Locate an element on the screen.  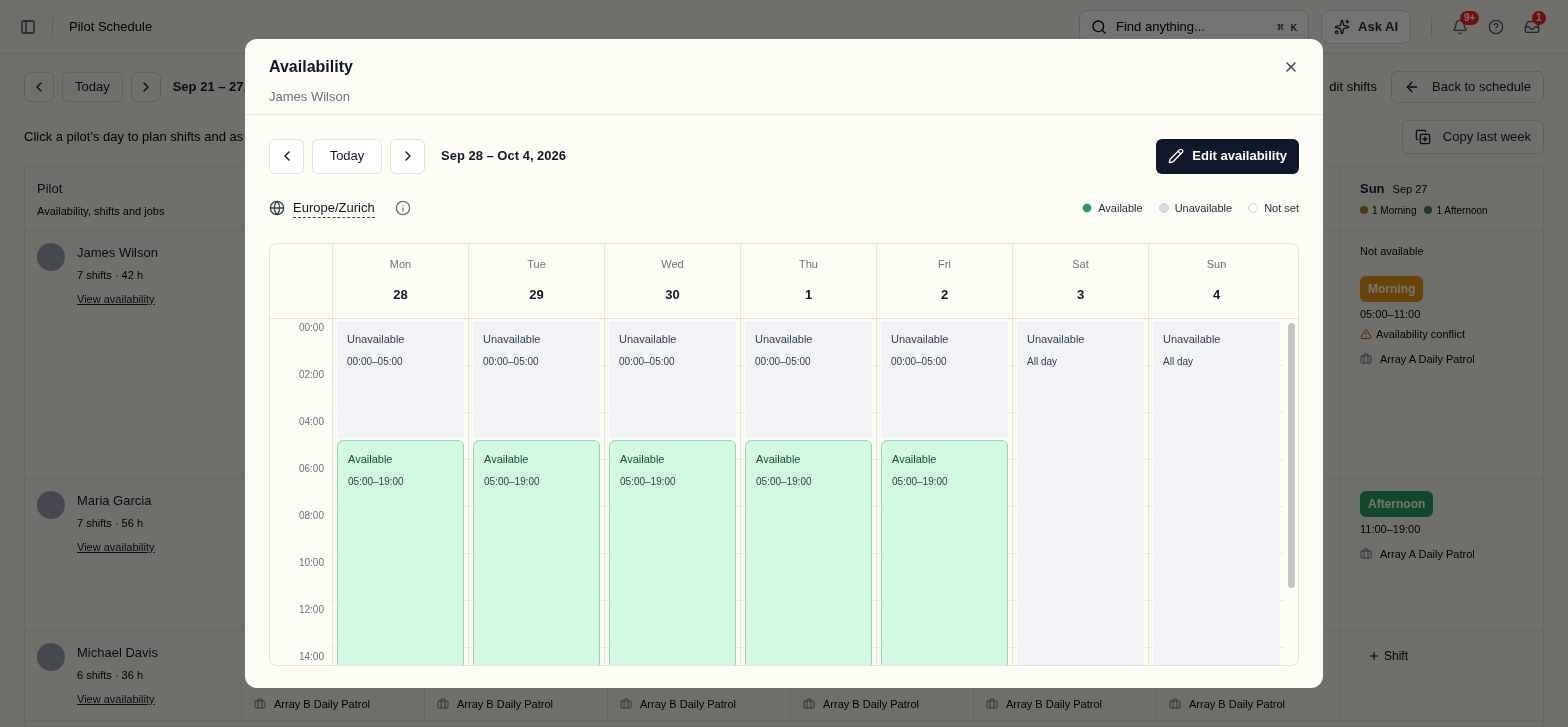
day-number: 4 is located at coordinates (1216, 294).